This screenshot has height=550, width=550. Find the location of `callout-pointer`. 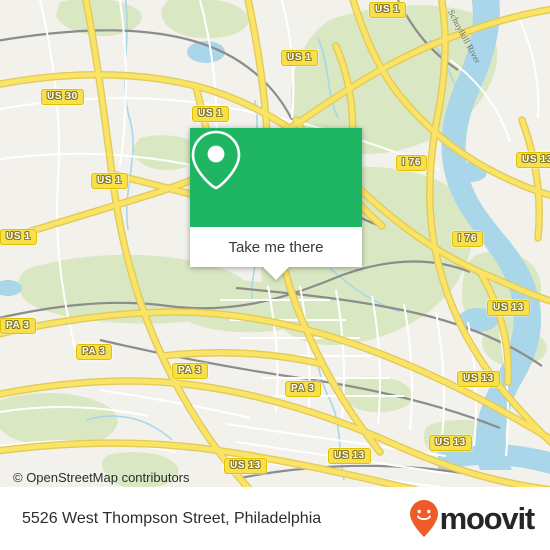

callout-pointer is located at coordinates (276, 273).